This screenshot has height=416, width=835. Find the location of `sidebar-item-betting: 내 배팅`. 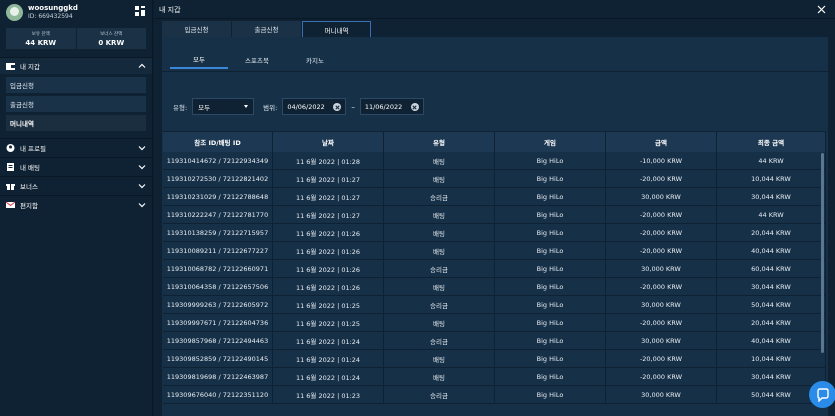

sidebar-item-betting: 내 배팅 is located at coordinates (76, 166).